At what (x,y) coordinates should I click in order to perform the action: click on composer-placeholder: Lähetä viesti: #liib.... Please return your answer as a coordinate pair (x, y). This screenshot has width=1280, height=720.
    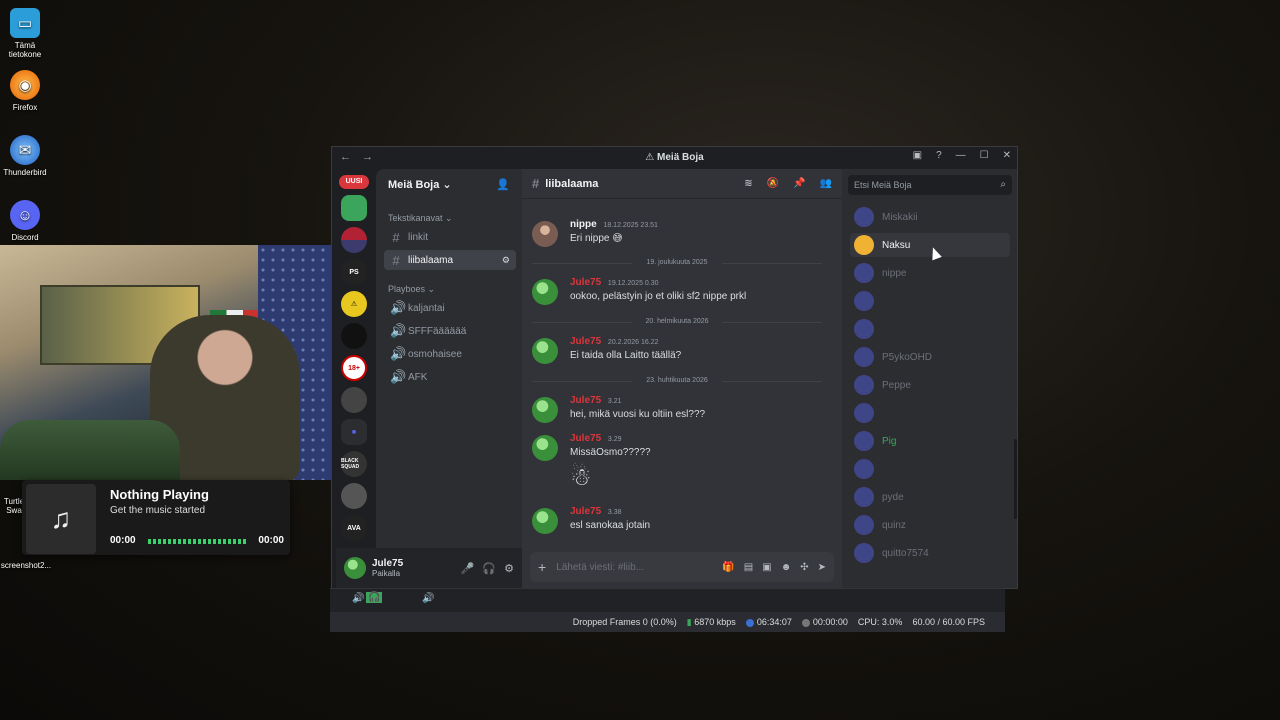
    Looking at the image, I should click on (600, 567).